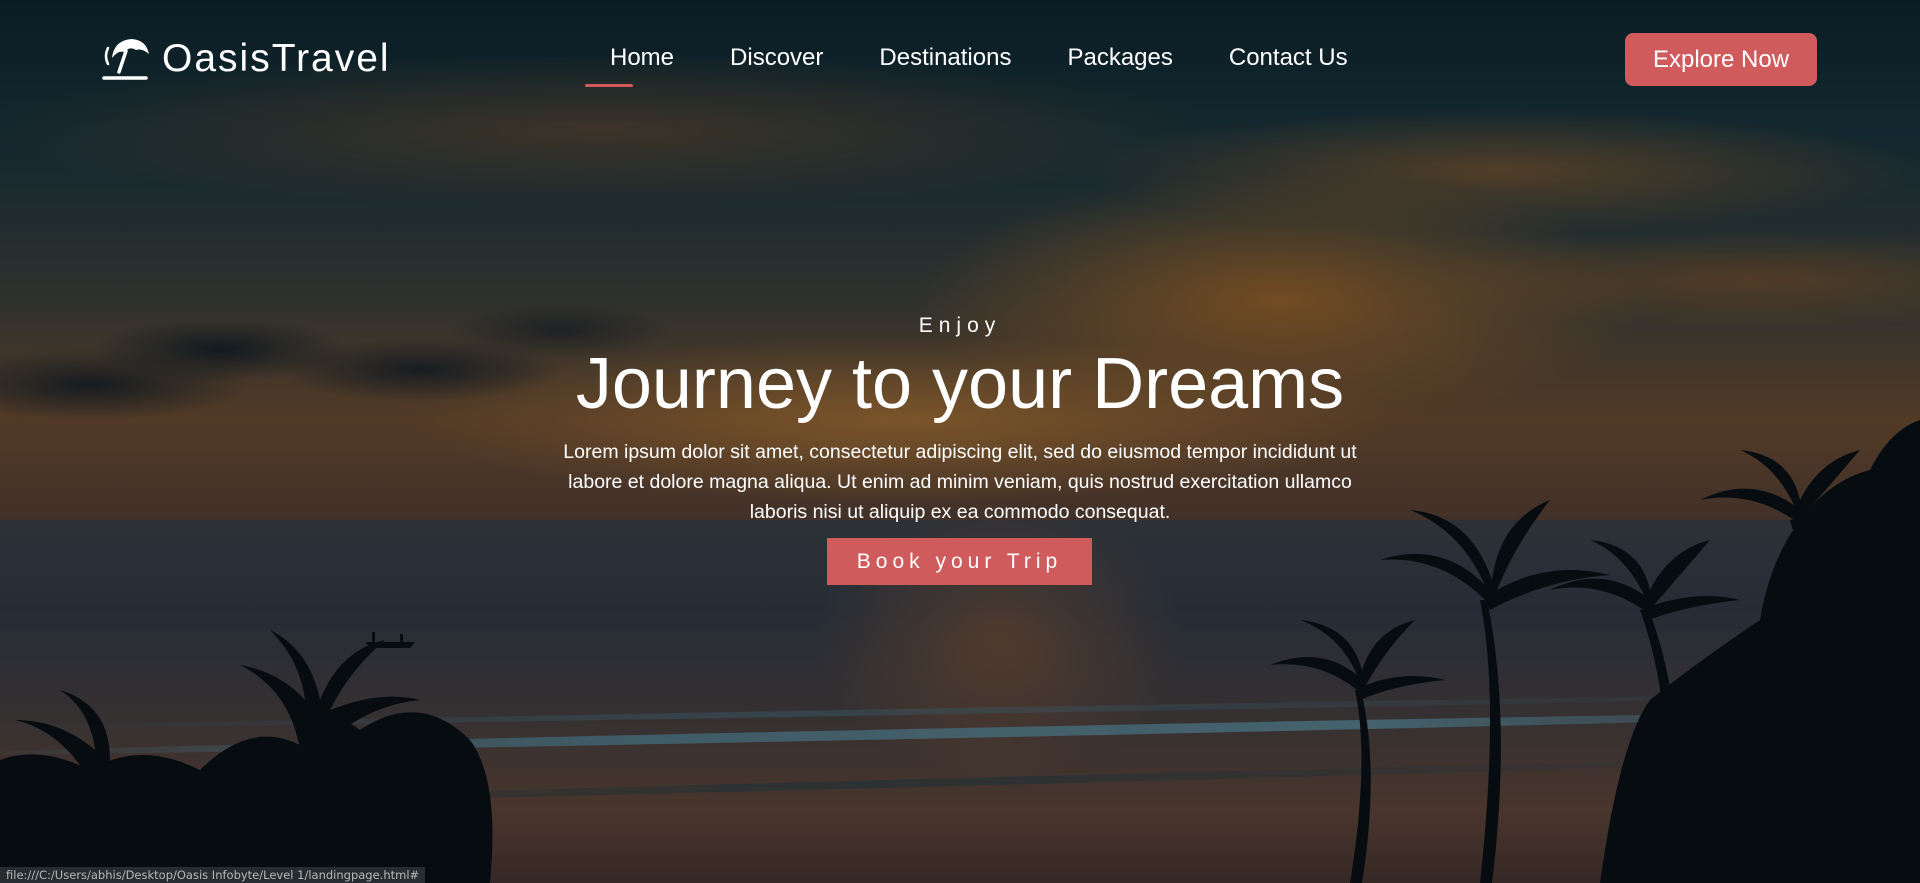  Describe the element at coordinates (1288, 58) in the screenshot. I see `nav-item-contact-us: Contact Us` at that location.